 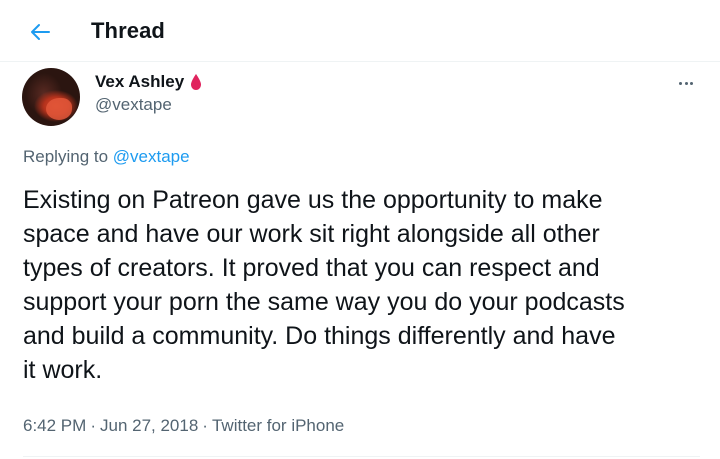 What do you see at coordinates (148, 105) in the screenshot?
I see `author-handle: @vextape` at bounding box center [148, 105].